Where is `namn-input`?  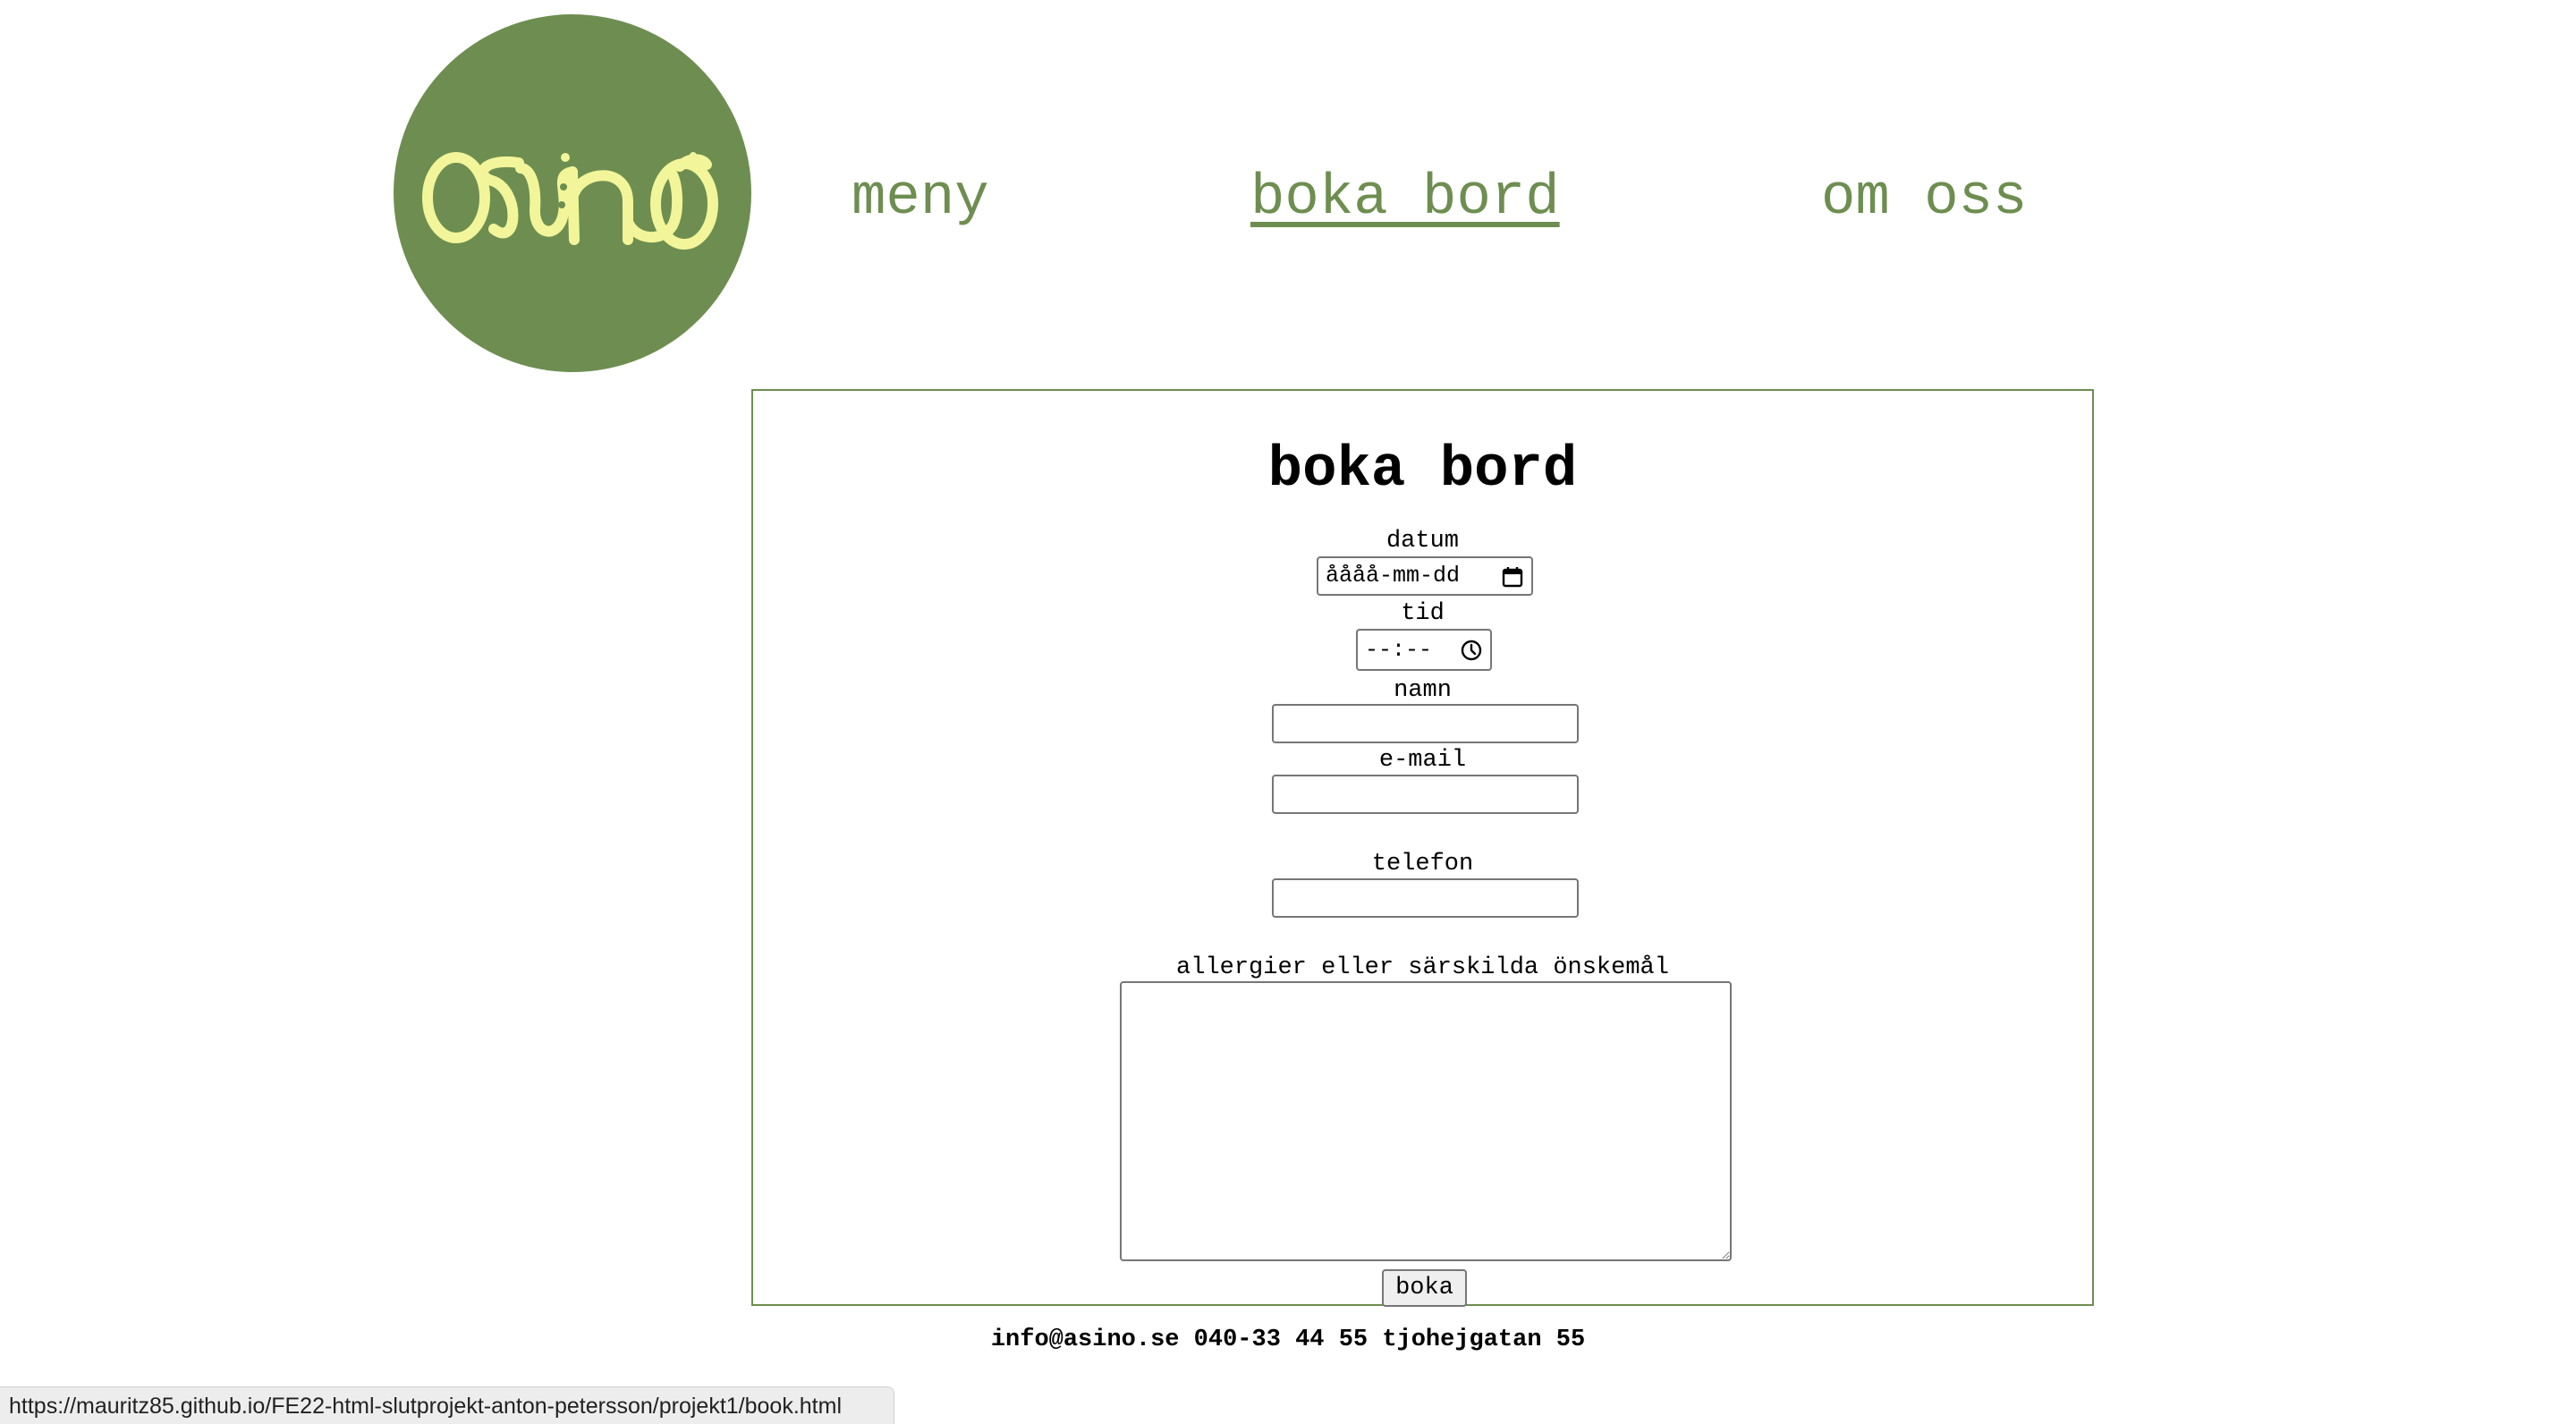 namn-input is located at coordinates (1425, 723).